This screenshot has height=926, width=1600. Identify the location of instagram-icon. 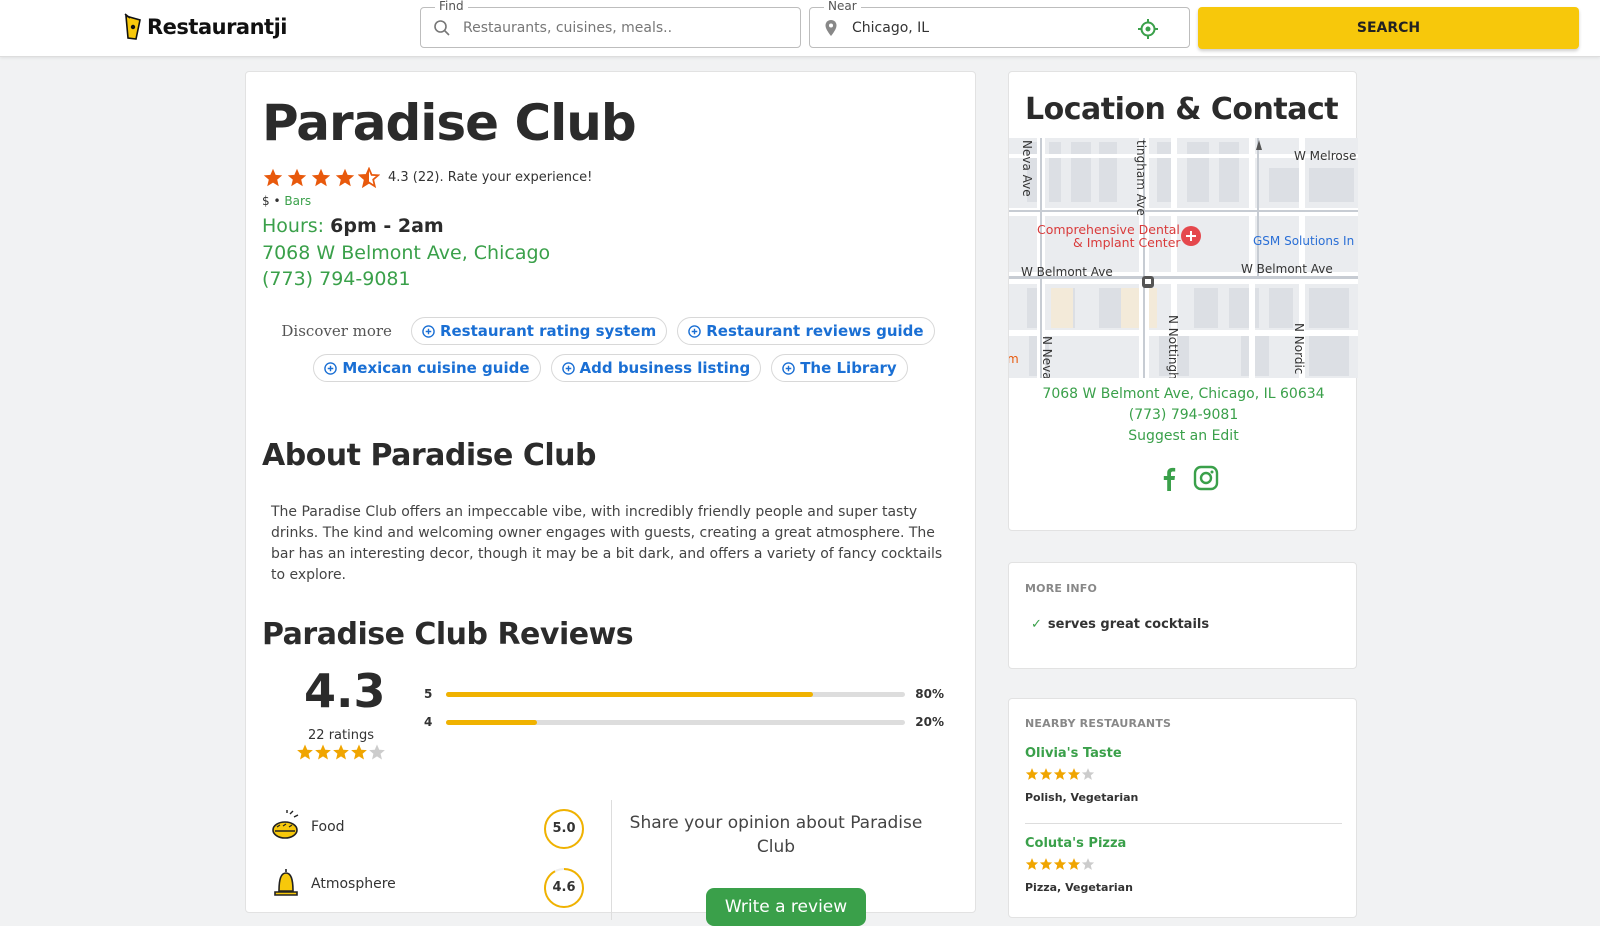
(1206, 478).